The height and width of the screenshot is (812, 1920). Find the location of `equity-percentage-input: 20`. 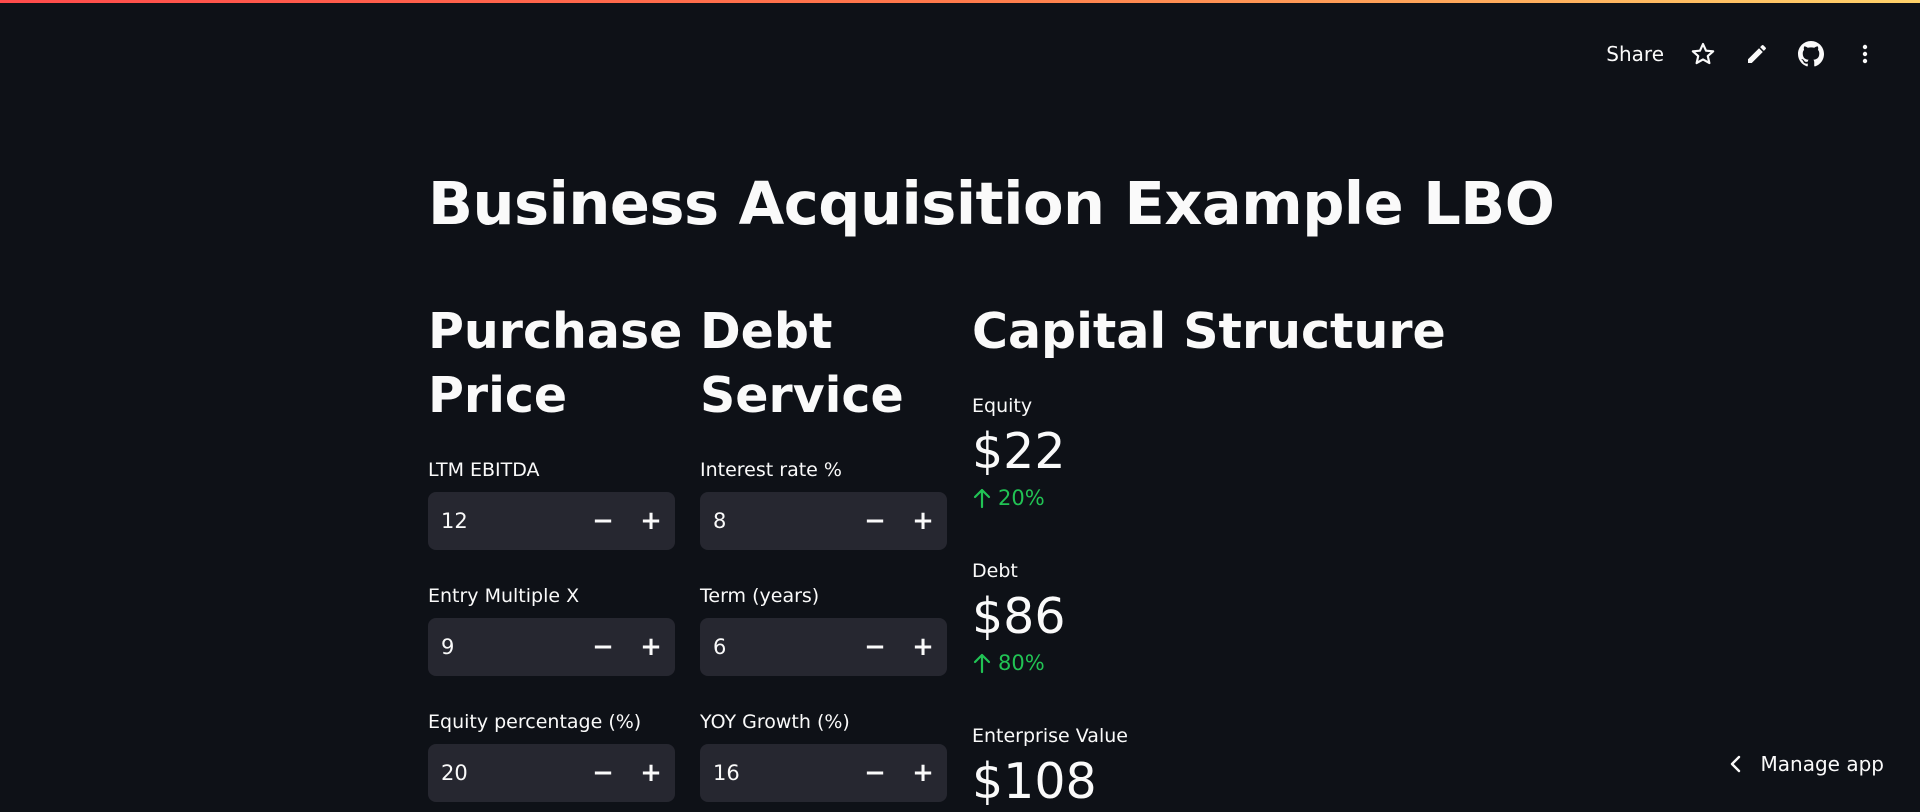

equity-percentage-input: 20 is located at coordinates (503, 773).